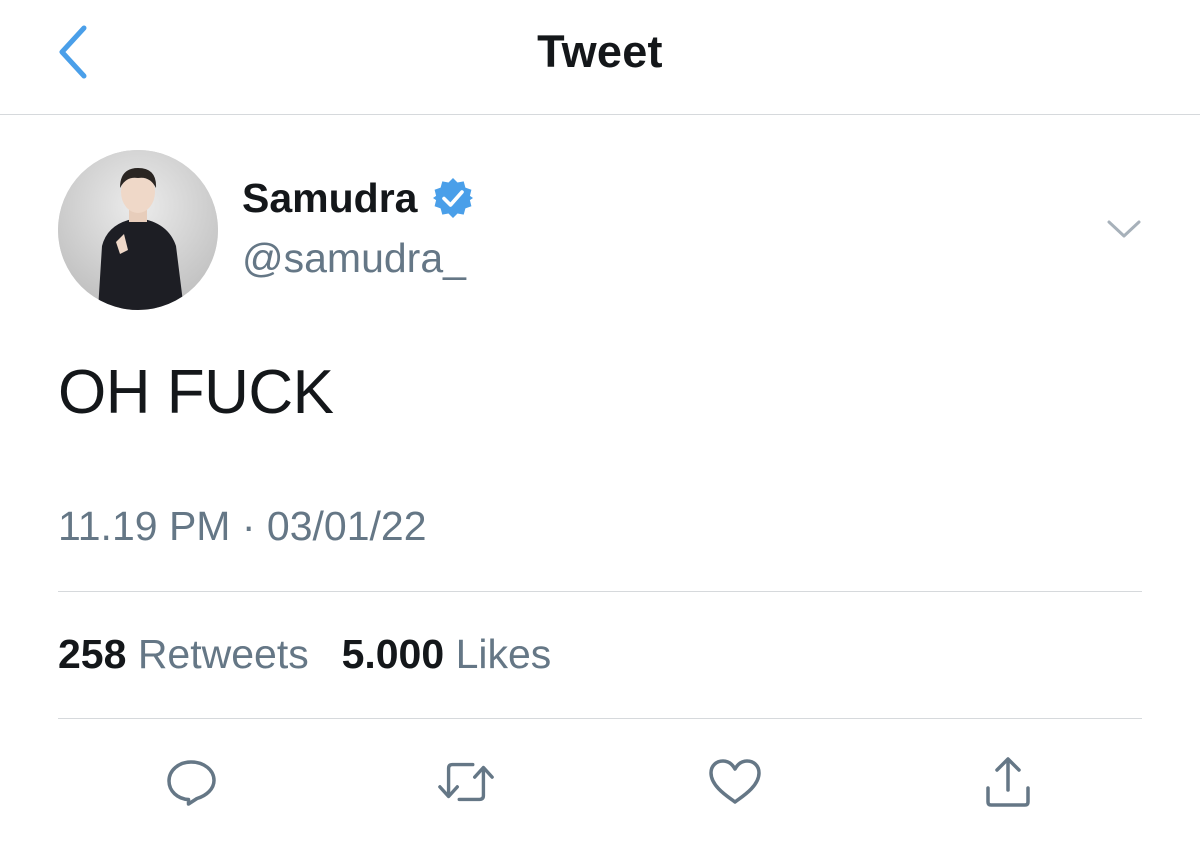 This screenshot has width=1200, height=844. I want to click on share-icon, so click(1008, 782).